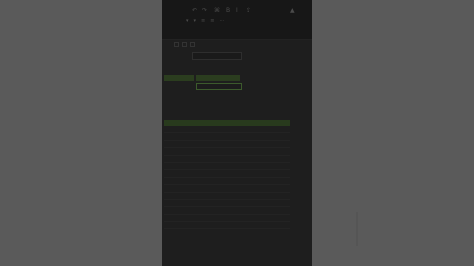 Image resolution: width=474 pixels, height=266 pixels. Describe the element at coordinates (221, 21) in the screenshot. I see `toolbar-item: ⋯` at that location.